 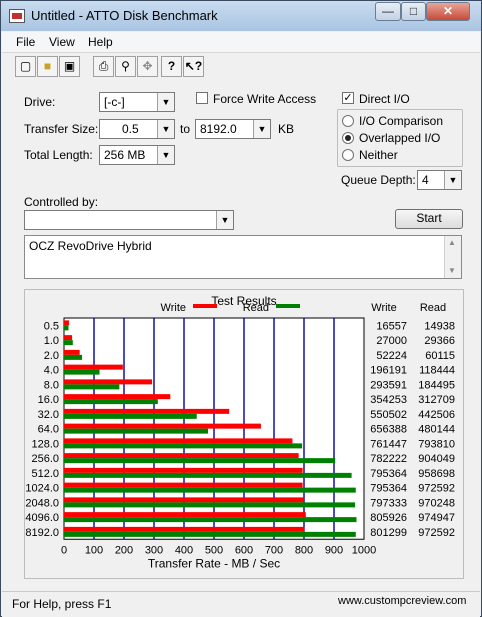 I want to click on scroll-down-icon: ▼, so click(x=452, y=270).